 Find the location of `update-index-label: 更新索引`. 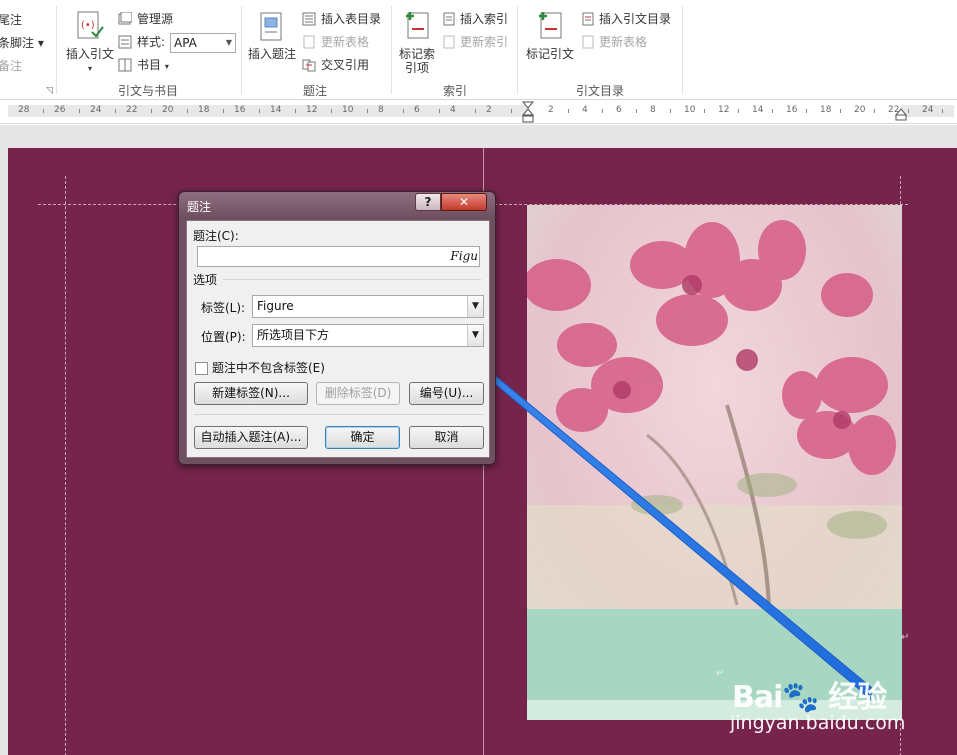

update-index-label: 更新索引 is located at coordinates (484, 42).